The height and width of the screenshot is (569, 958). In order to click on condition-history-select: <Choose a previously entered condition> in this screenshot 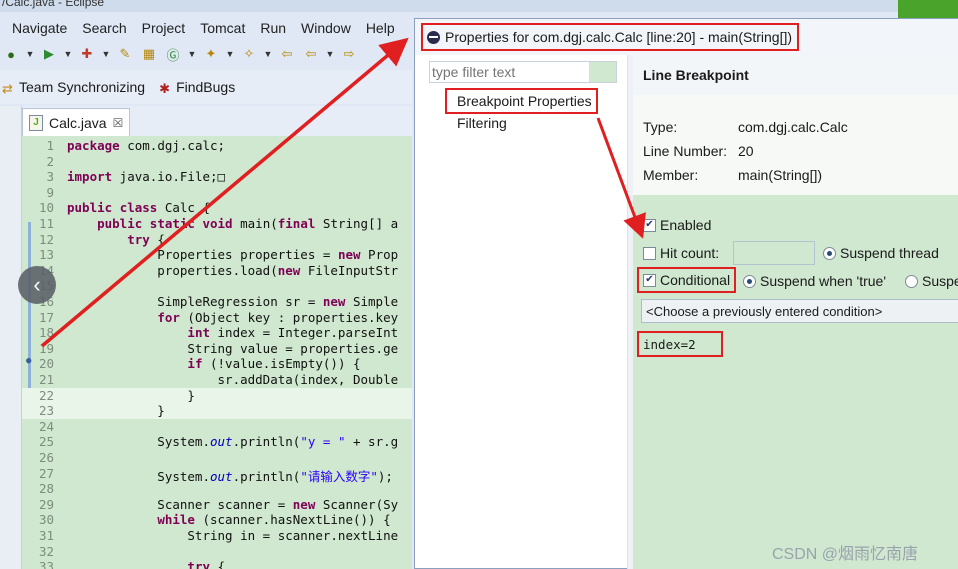, I will do `click(799, 311)`.